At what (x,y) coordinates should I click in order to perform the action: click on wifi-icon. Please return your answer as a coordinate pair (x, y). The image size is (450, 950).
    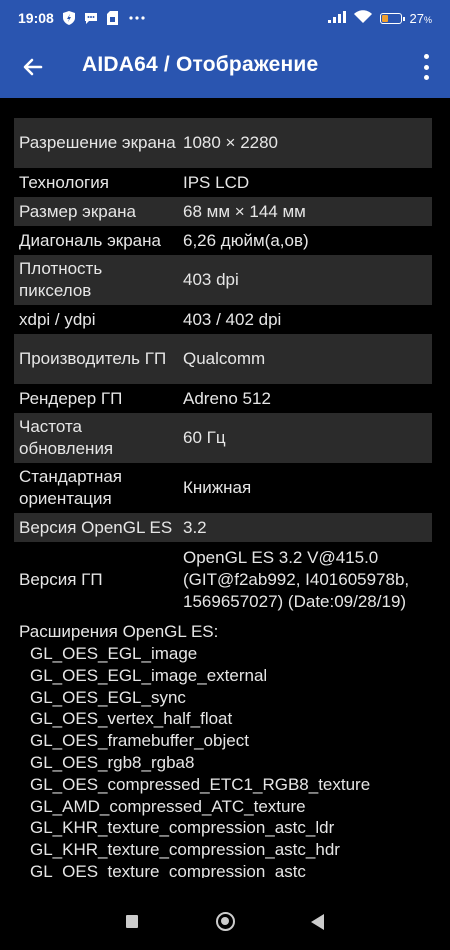
    Looking at the image, I should click on (362, 18).